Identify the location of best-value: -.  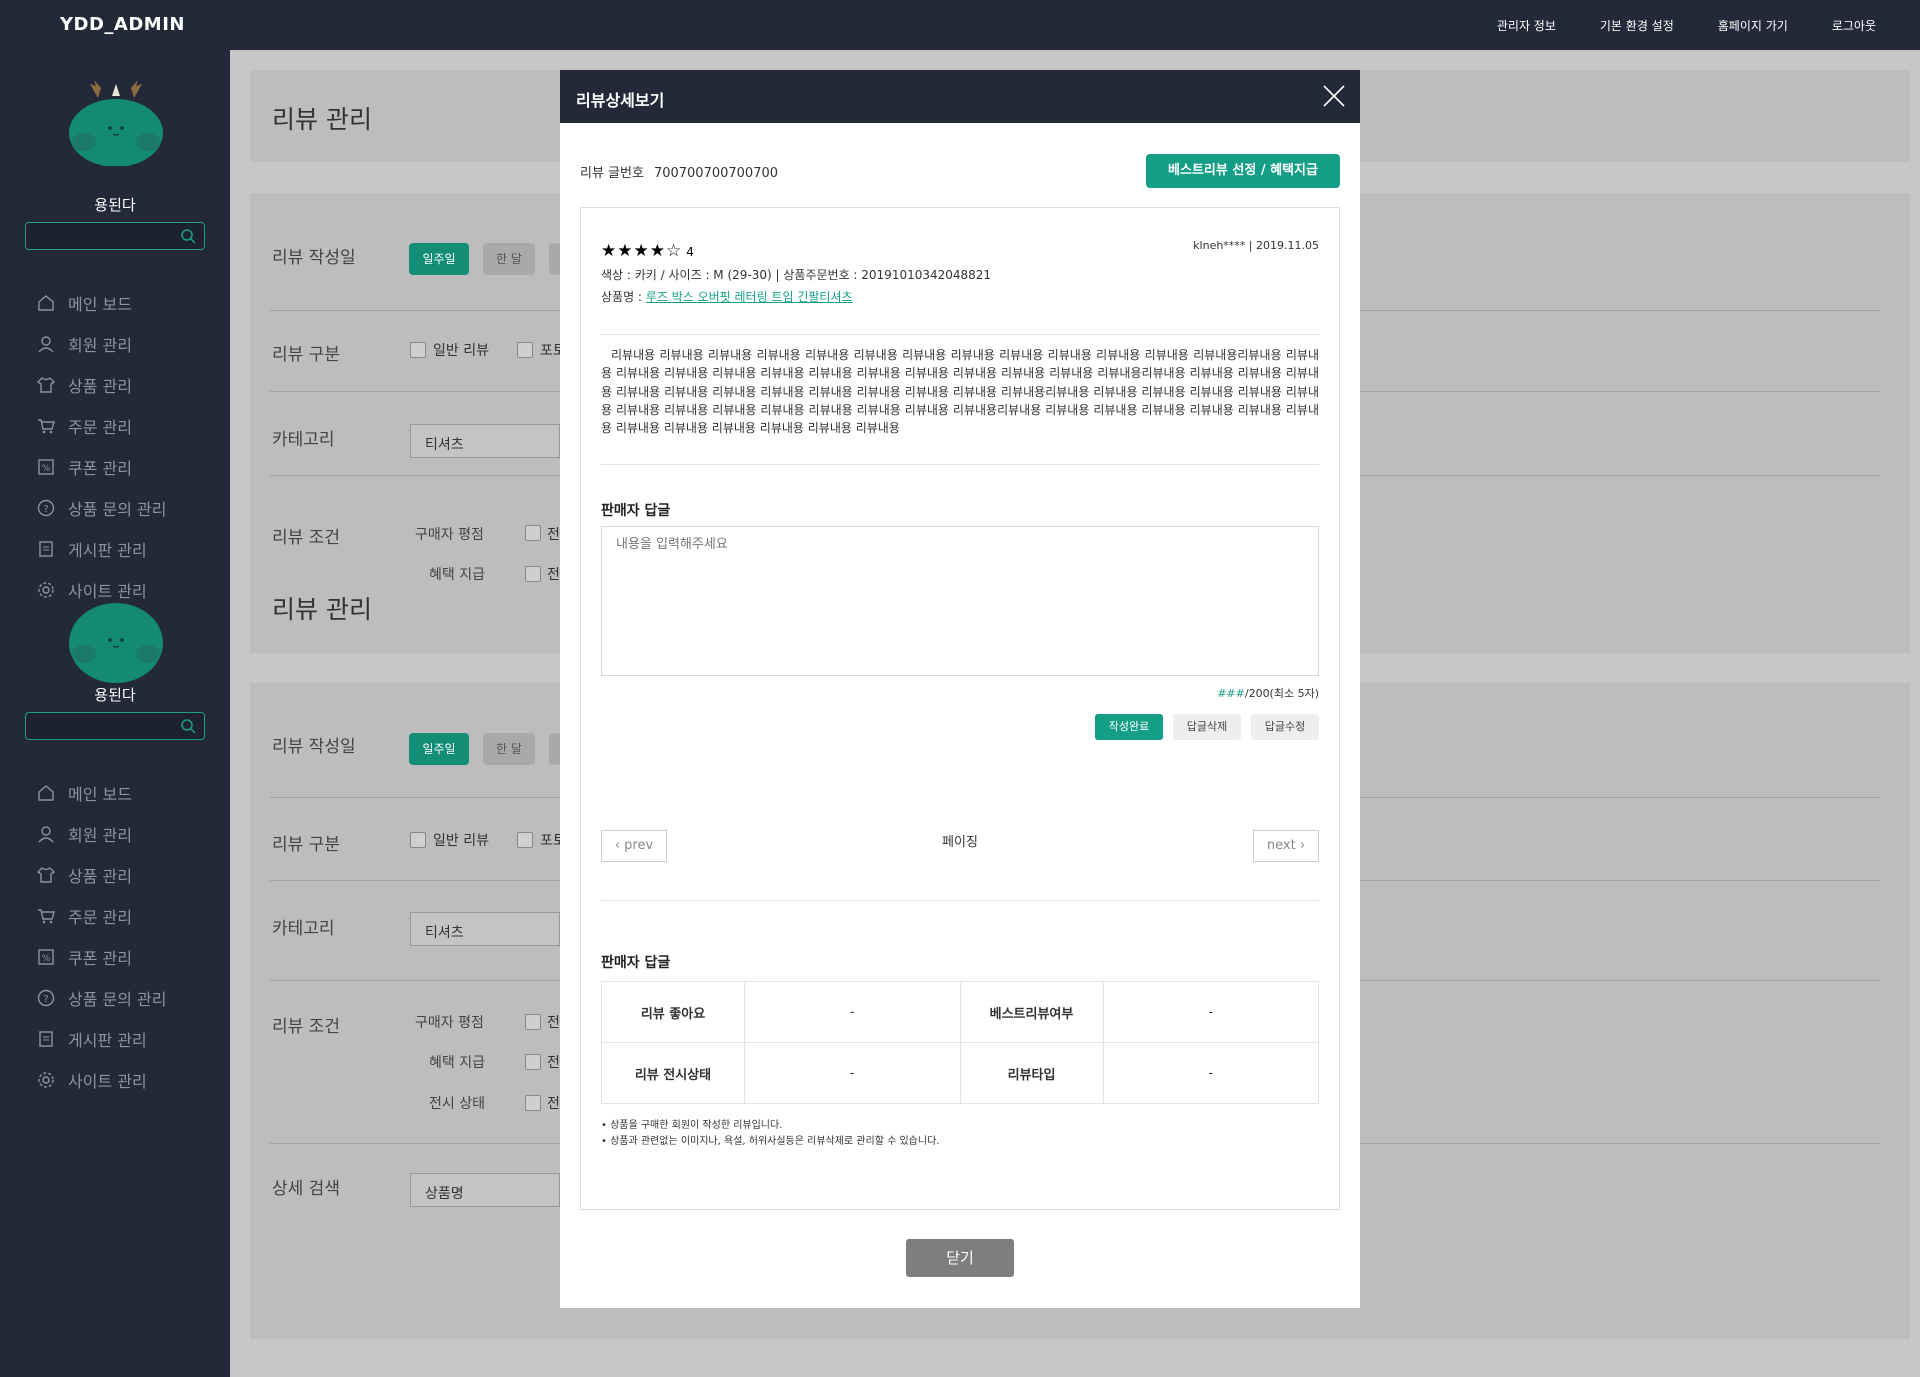
(1210, 1012).